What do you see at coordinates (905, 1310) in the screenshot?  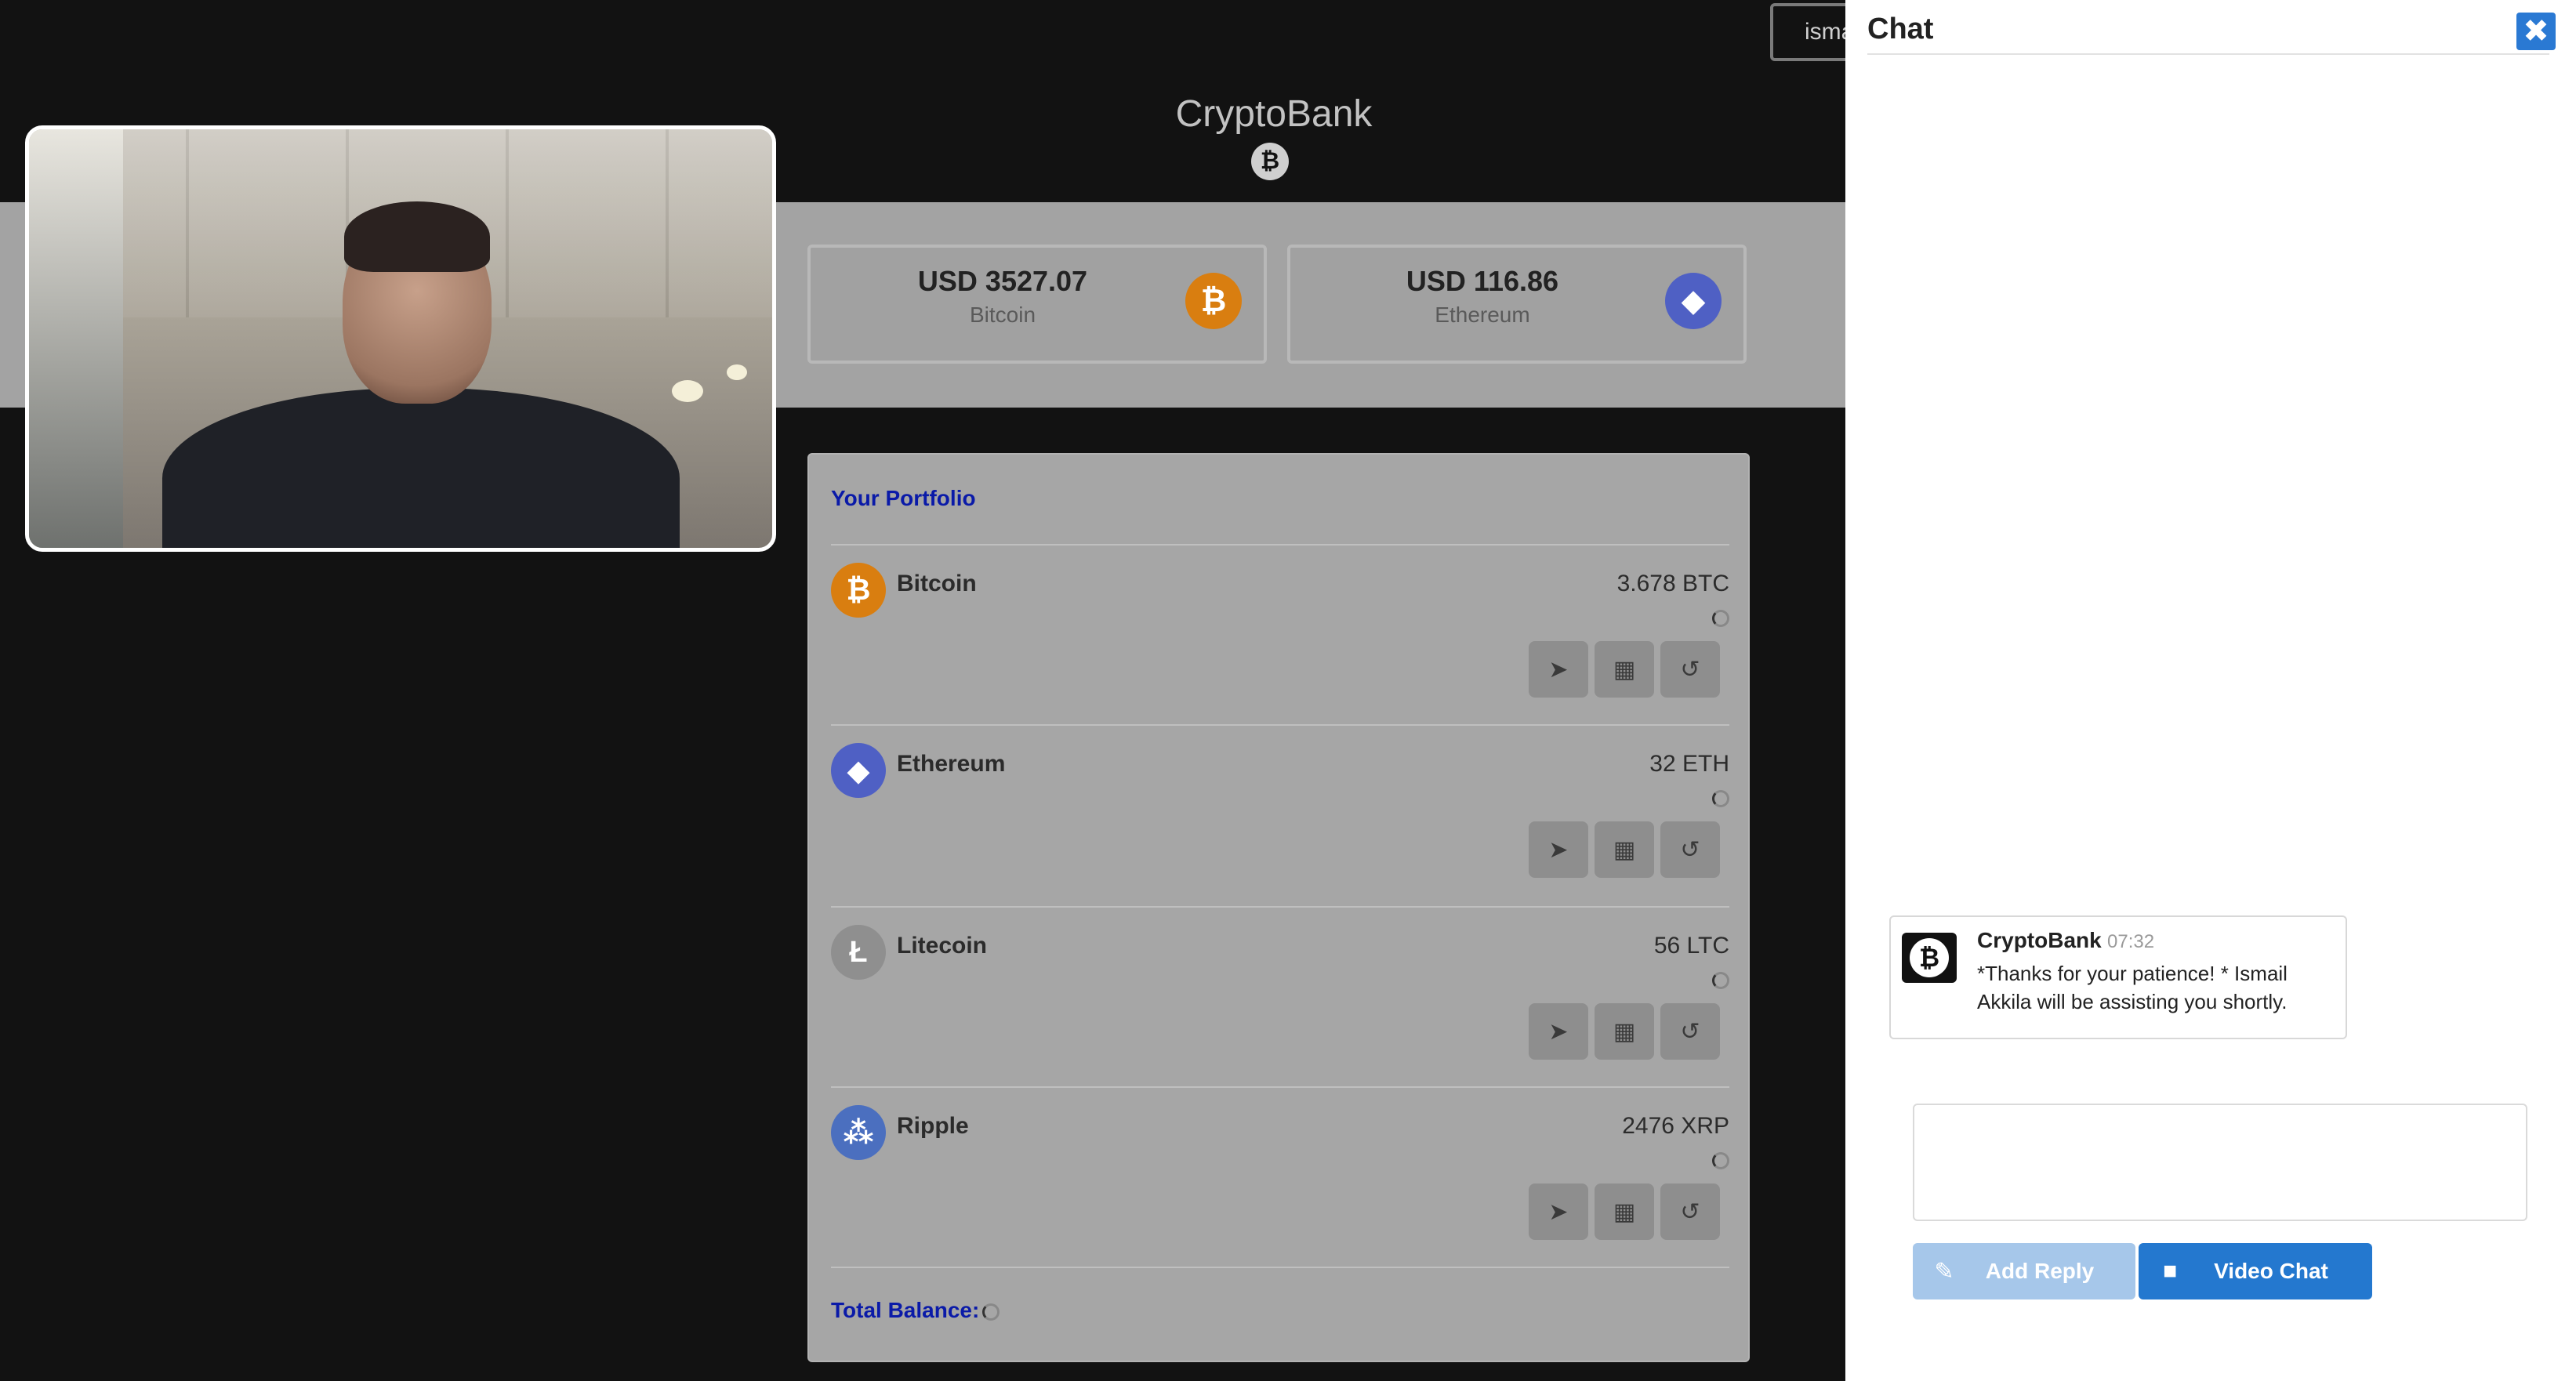 I see `total-balance-label: Total Balance:` at bounding box center [905, 1310].